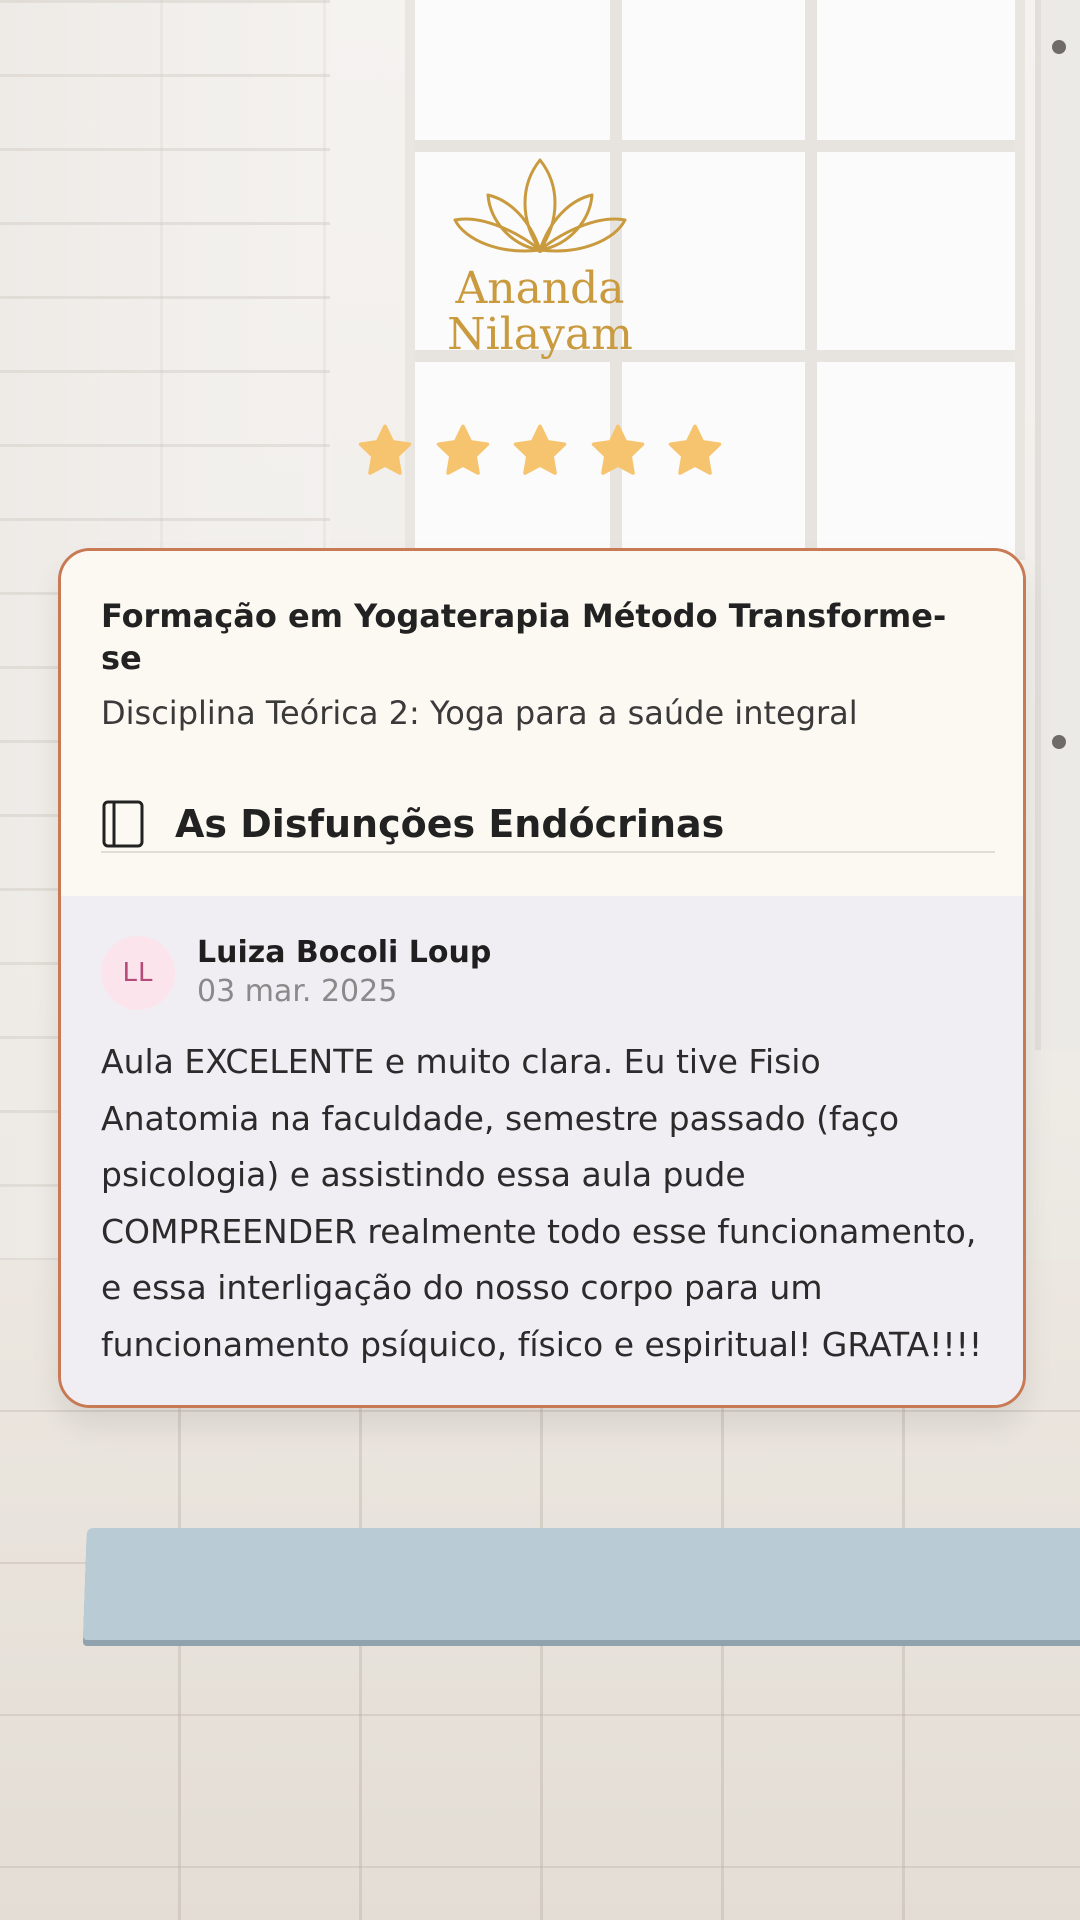 Image resolution: width=1080 pixels, height=1920 pixels. Describe the element at coordinates (811, 280) in the screenshot. I see `window-mullion` at that location.